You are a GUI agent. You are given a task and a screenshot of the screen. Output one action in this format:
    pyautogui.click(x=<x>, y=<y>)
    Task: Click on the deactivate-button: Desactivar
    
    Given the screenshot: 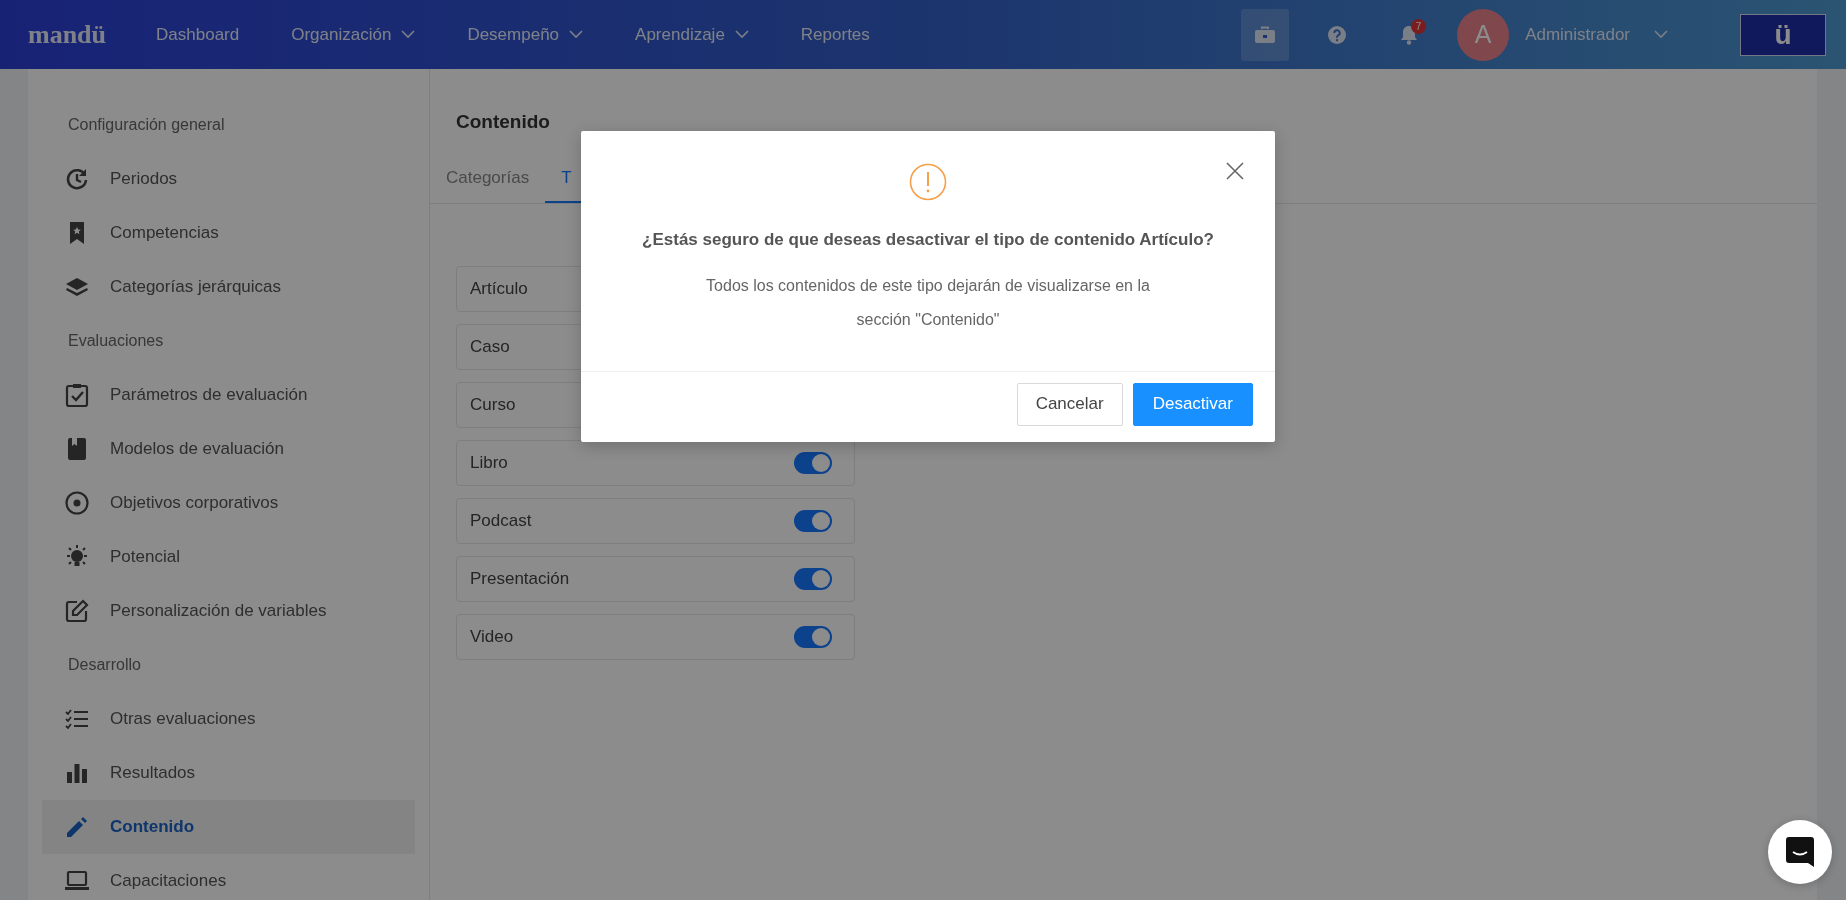 What is the action you would take?
    pyautogui.click(x=1192, y=404)
    